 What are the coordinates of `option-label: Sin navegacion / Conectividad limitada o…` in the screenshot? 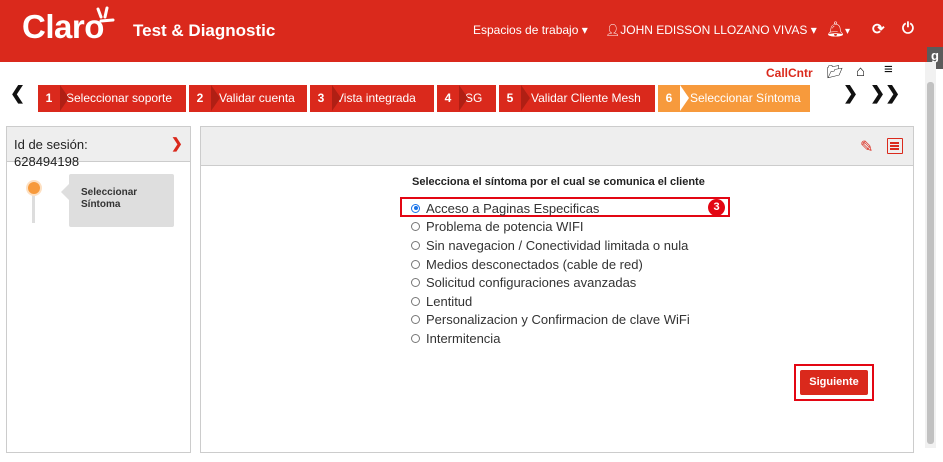 It's located at (557, 245).